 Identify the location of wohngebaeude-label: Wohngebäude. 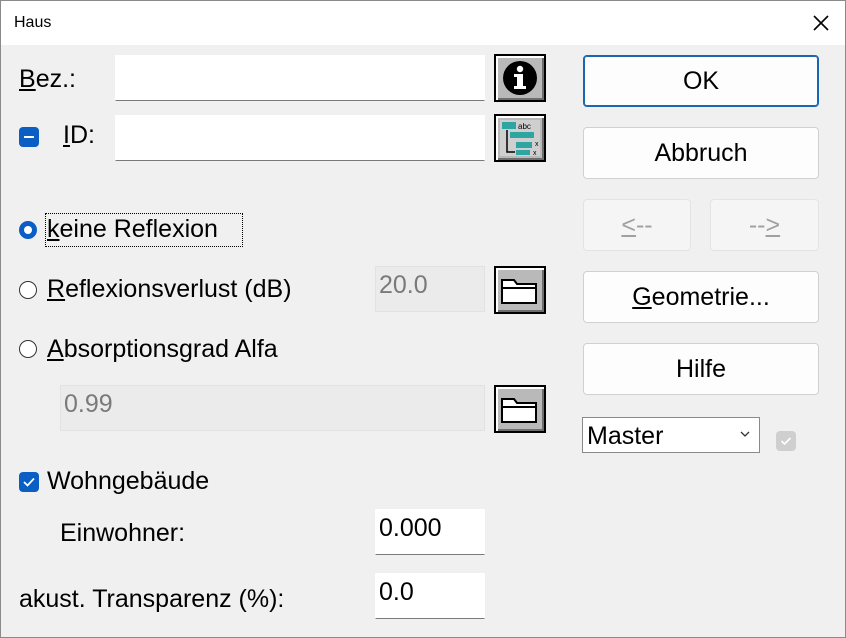
(128, 481).